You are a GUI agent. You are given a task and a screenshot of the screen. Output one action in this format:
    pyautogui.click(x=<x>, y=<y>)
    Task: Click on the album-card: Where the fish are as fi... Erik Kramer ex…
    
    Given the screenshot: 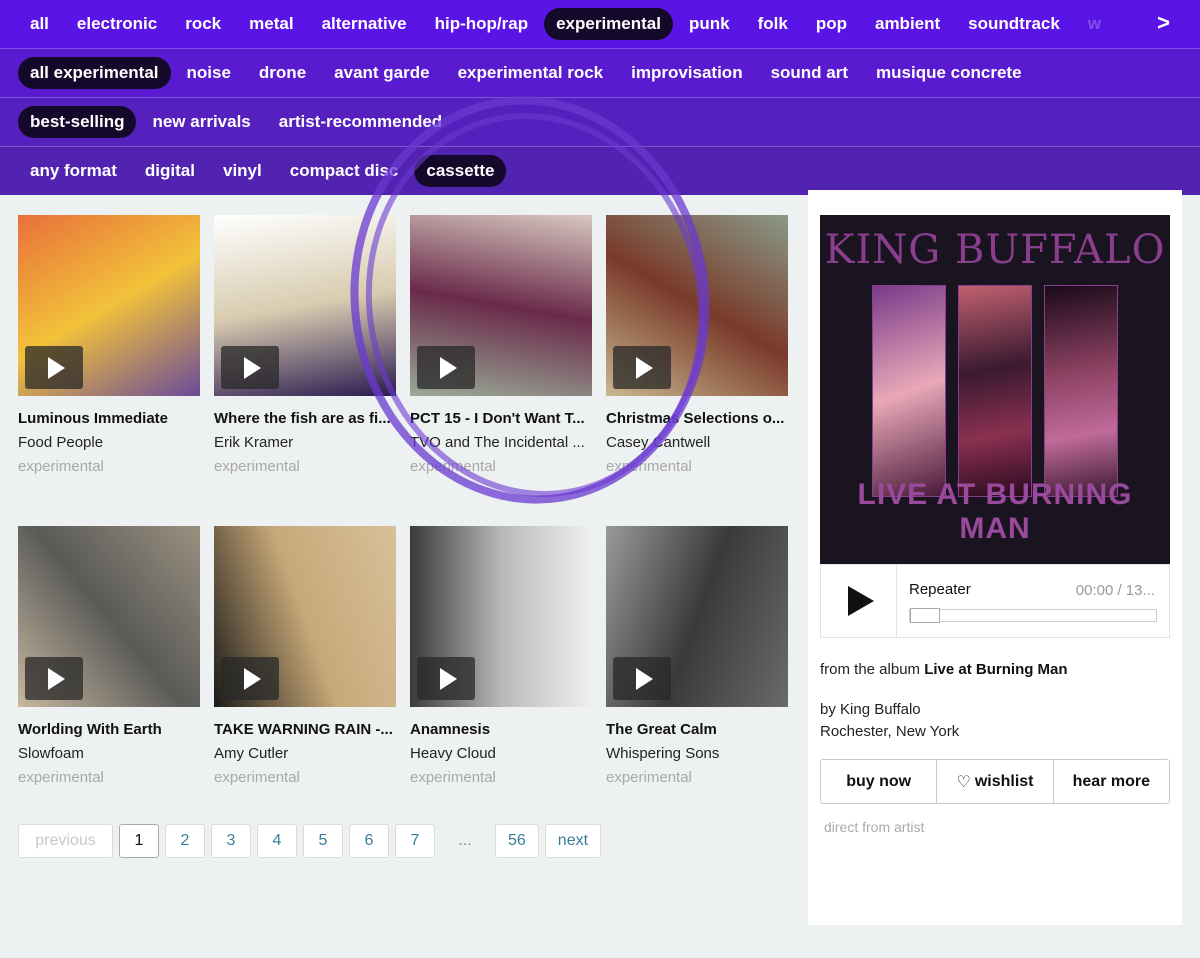 What is the action you would take?
    pyautogui.click(x=305, y=370)
    